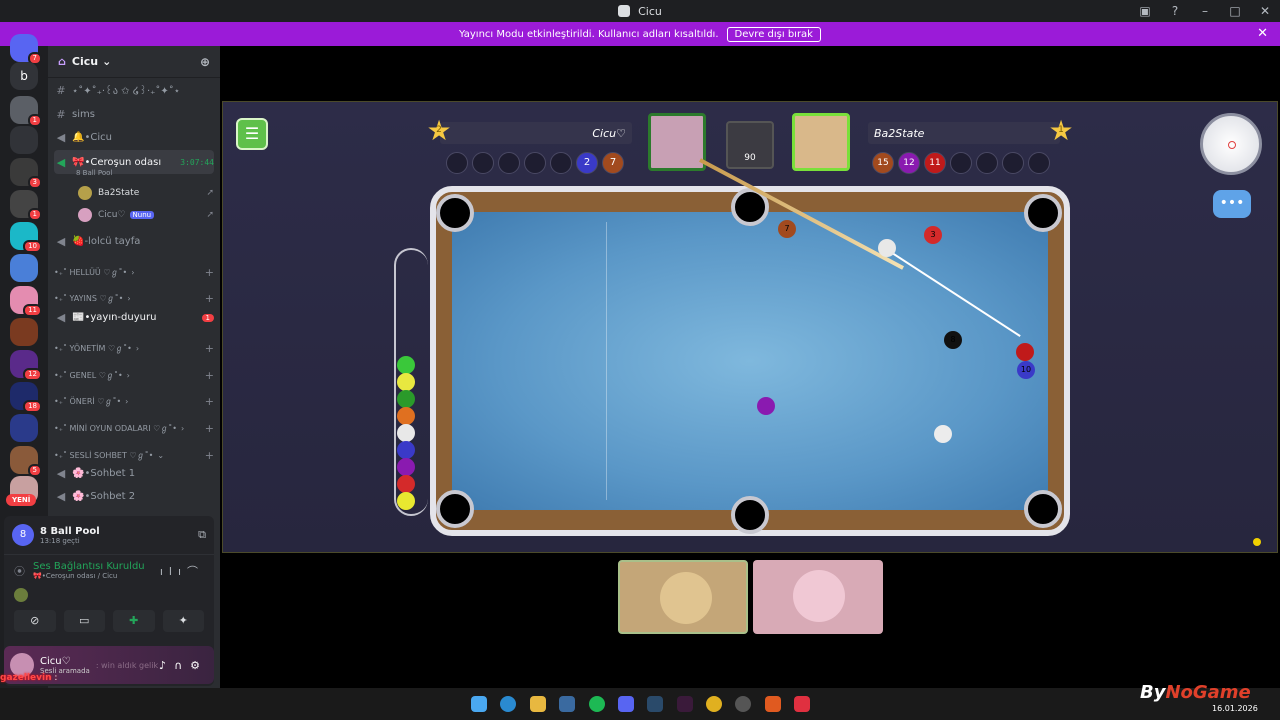 This screenshot has width=1280, height=720. I want to click on category-oneri: •₊˚ ÖNERİ ♡ℊ˚• › +, so click(134, 401).